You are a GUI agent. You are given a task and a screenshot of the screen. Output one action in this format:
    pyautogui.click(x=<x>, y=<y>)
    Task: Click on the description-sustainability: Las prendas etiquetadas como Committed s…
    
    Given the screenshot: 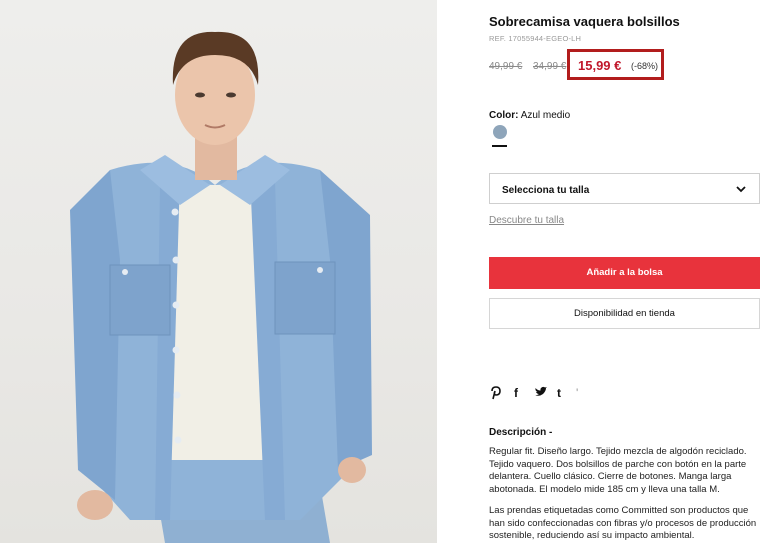 What is the action you would take?
    pyautogui.click(x=623, y=523)
    